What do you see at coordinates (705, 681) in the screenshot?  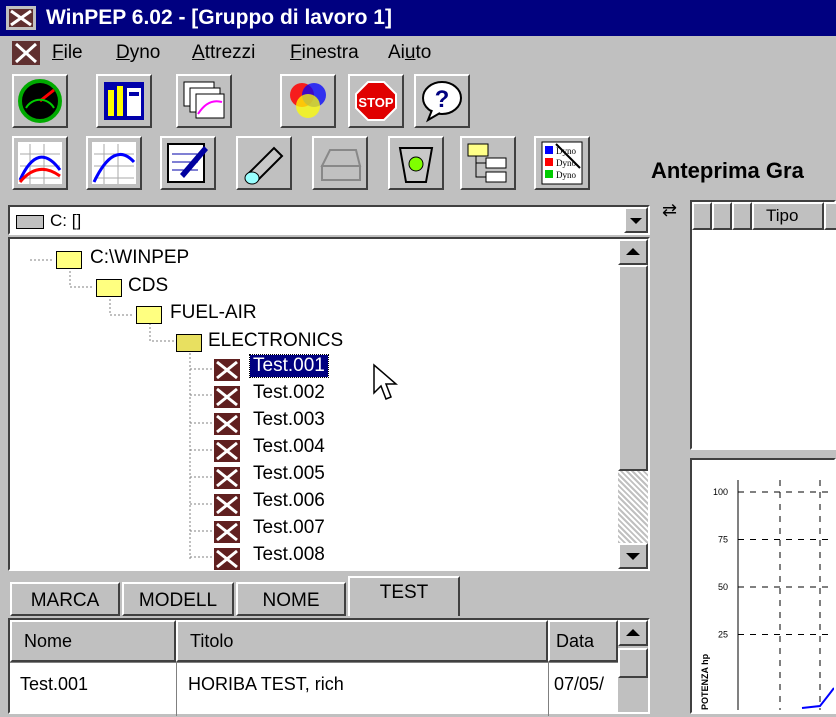 I see `y-axis-label: POTENZA hp` at bounding box center [705, 681].